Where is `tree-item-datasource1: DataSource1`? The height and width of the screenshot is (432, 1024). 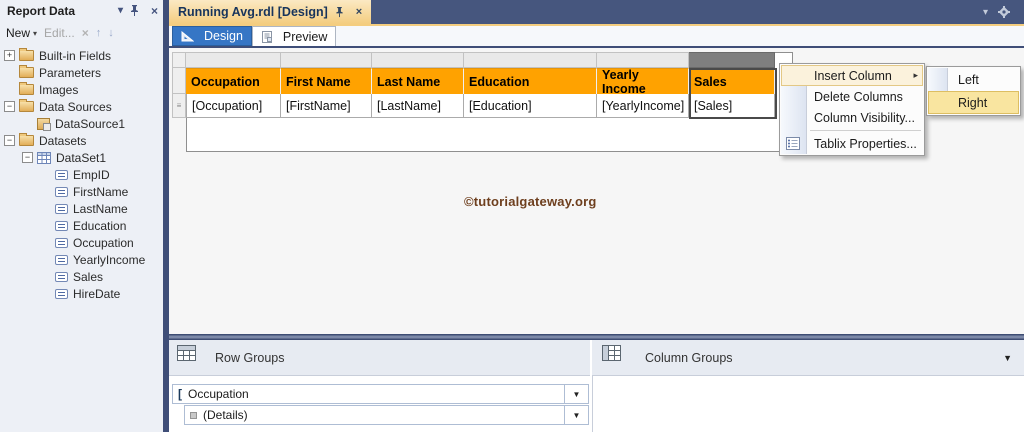 tree-item-datasource1: DataSource1 is located at coordinates (81, 123).